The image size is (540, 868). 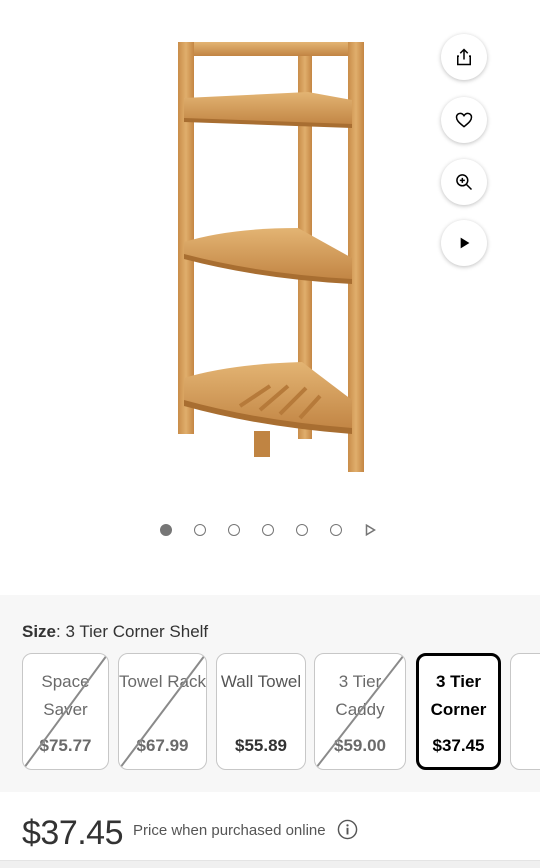 What do you see at coordinates (229, 830) in the screenshot?
I see `price-note: Price when purchased online` at bounding box center [229, 830].